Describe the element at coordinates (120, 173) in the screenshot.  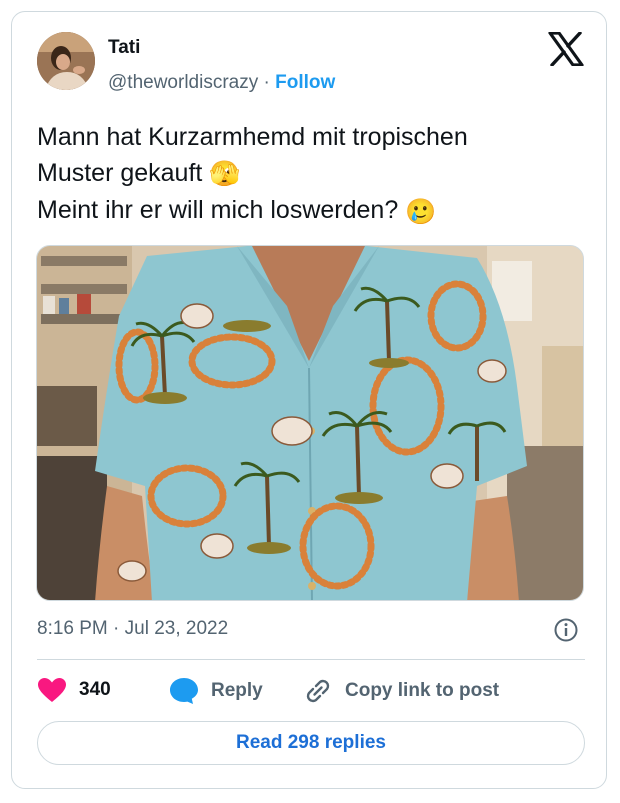
I see `tweet-line-2: Muster gekauft` at that location.